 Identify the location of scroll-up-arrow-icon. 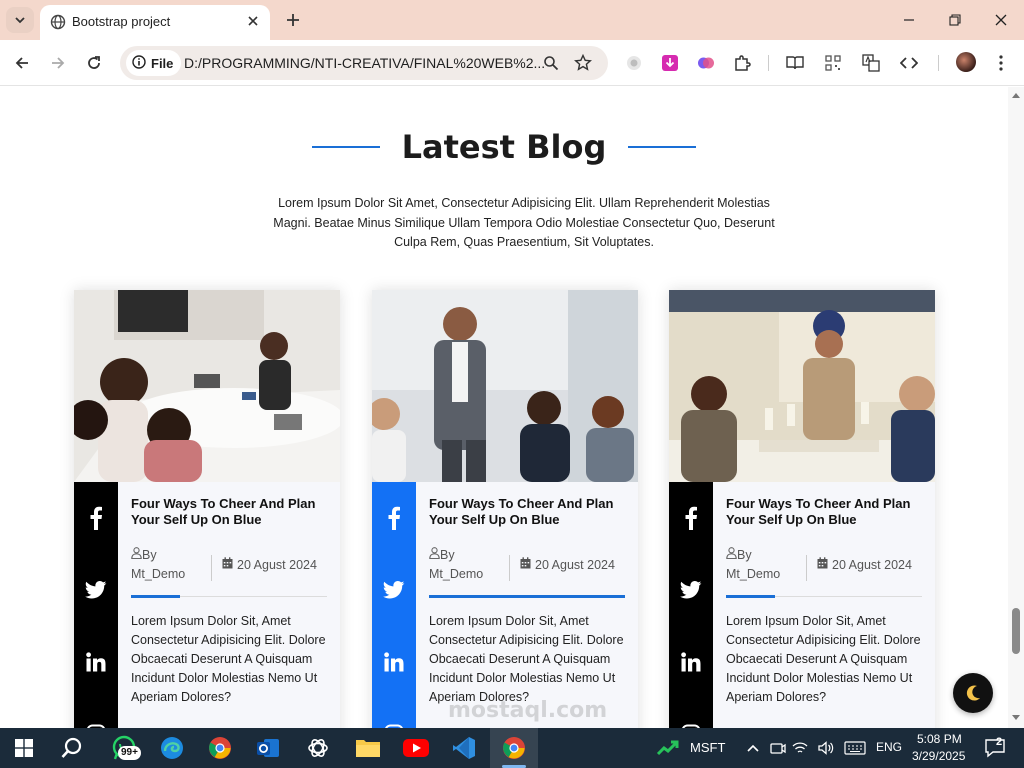
(1016, 95).